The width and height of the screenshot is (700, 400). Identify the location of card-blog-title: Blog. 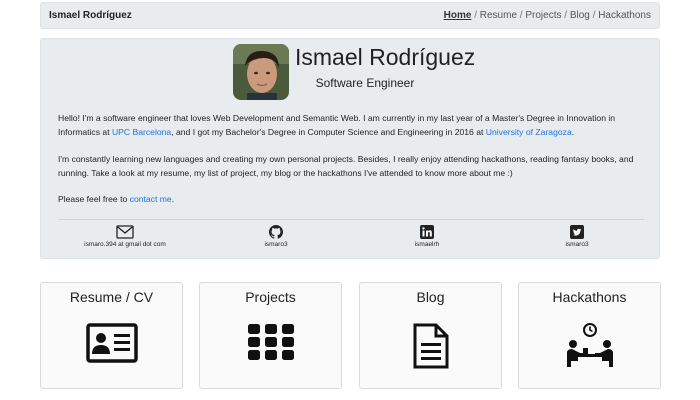
(430, 297).